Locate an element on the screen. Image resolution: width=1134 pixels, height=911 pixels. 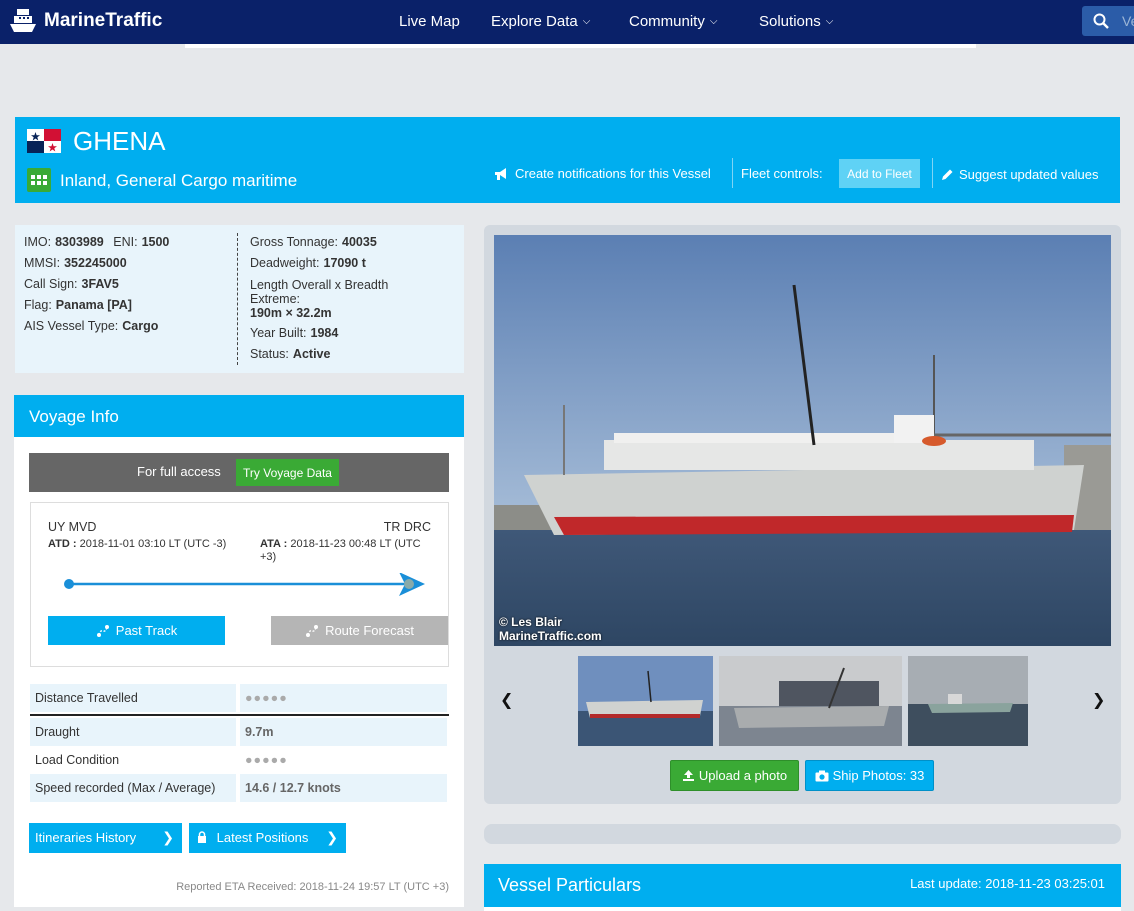
latest-positions-label: Latest Positions is located at coordinates (262, 837).